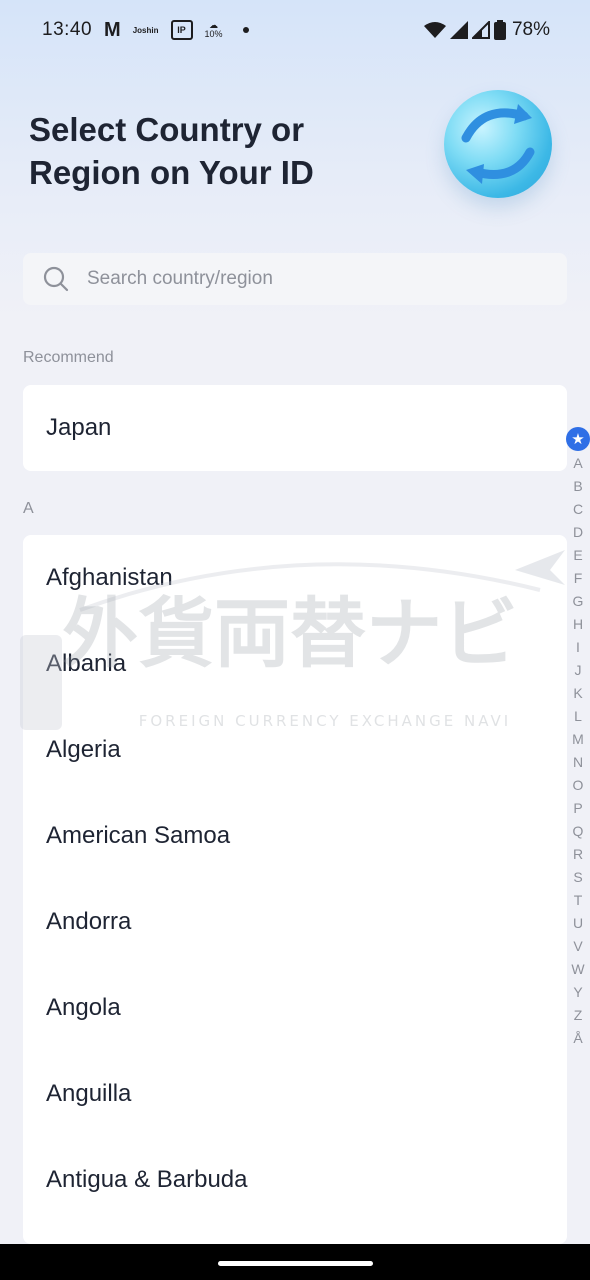 The width and height of the screenshot is (590, 1280). I want to click on joshin-icon: Joshin, so click(145, 30).